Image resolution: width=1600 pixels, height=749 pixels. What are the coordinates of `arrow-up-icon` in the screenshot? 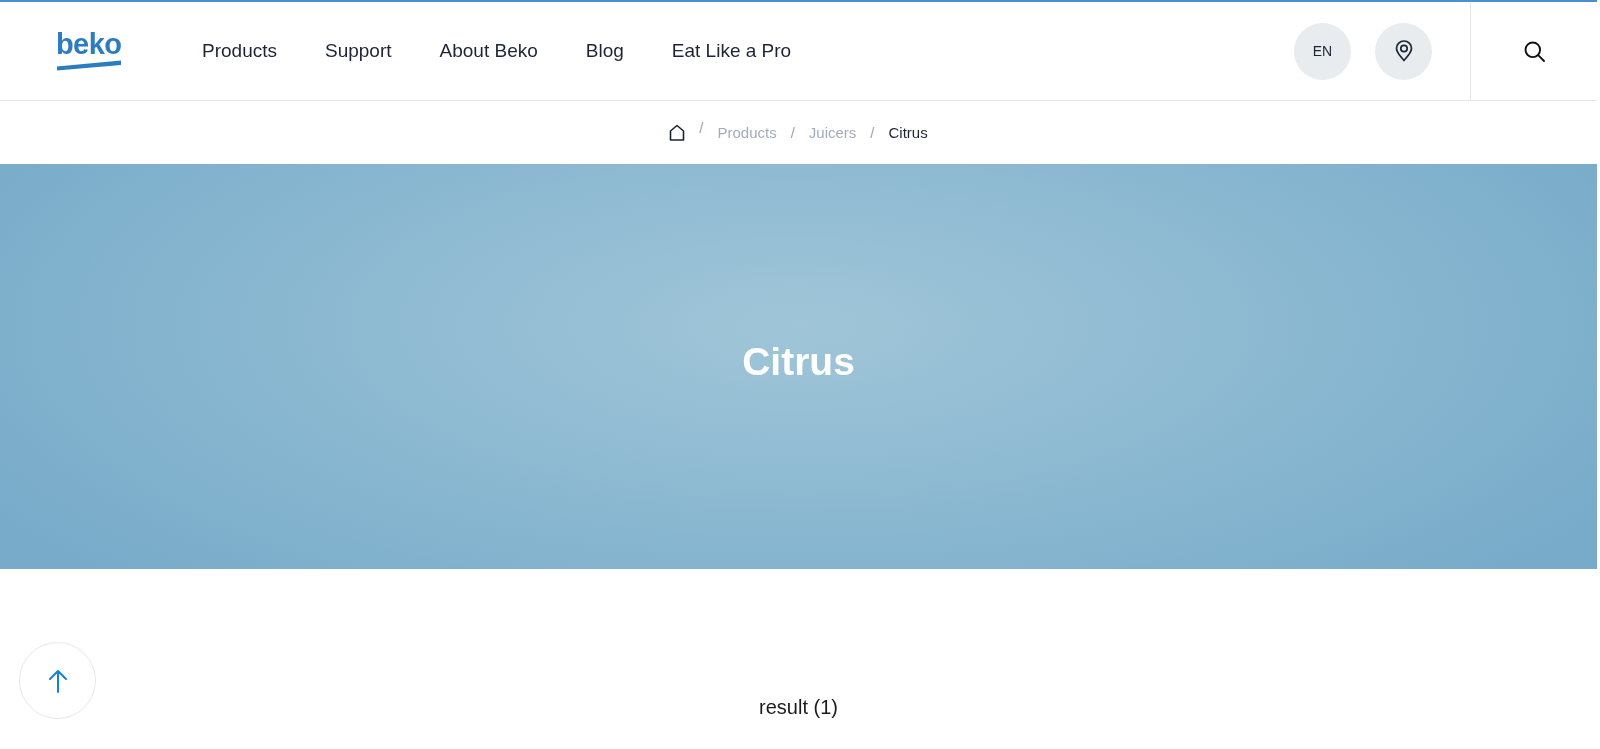 It's located at (57, 680).